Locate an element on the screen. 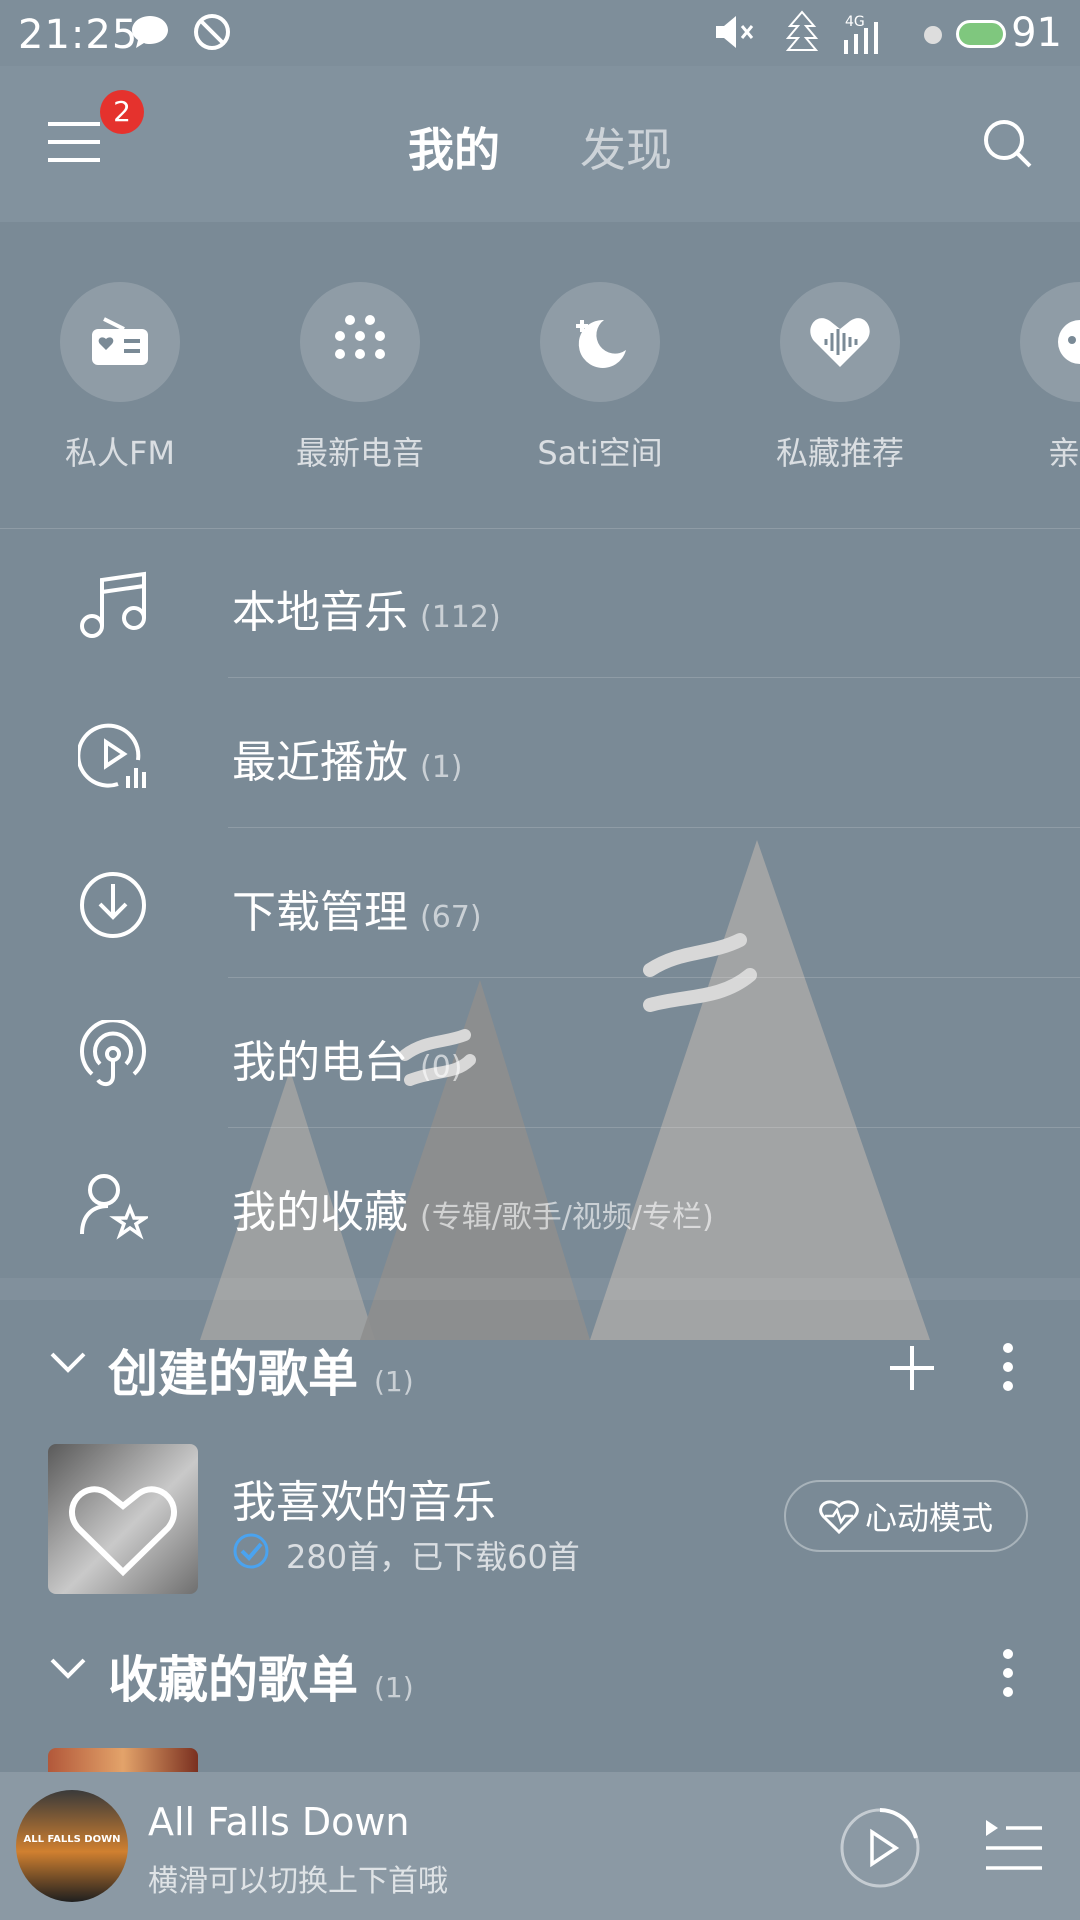  wifi-tree-icon is located at coordinates (802, 30).